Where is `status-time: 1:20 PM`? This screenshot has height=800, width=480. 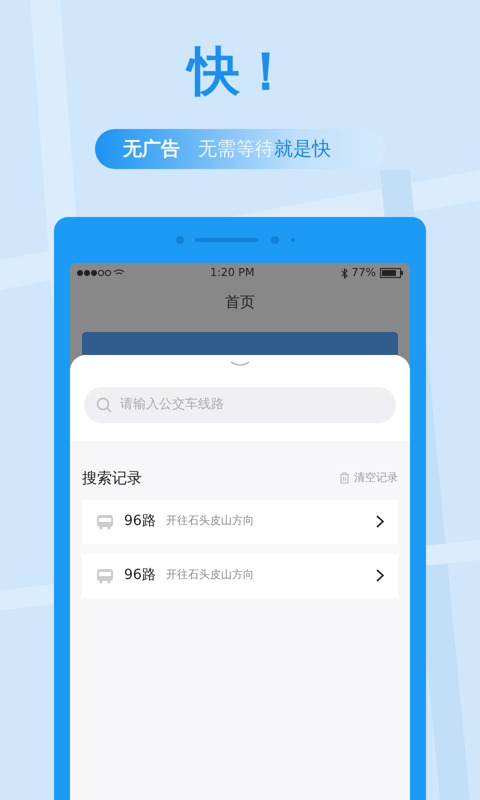
status-time: 1:20 PM is located at coordinates (232, 272).